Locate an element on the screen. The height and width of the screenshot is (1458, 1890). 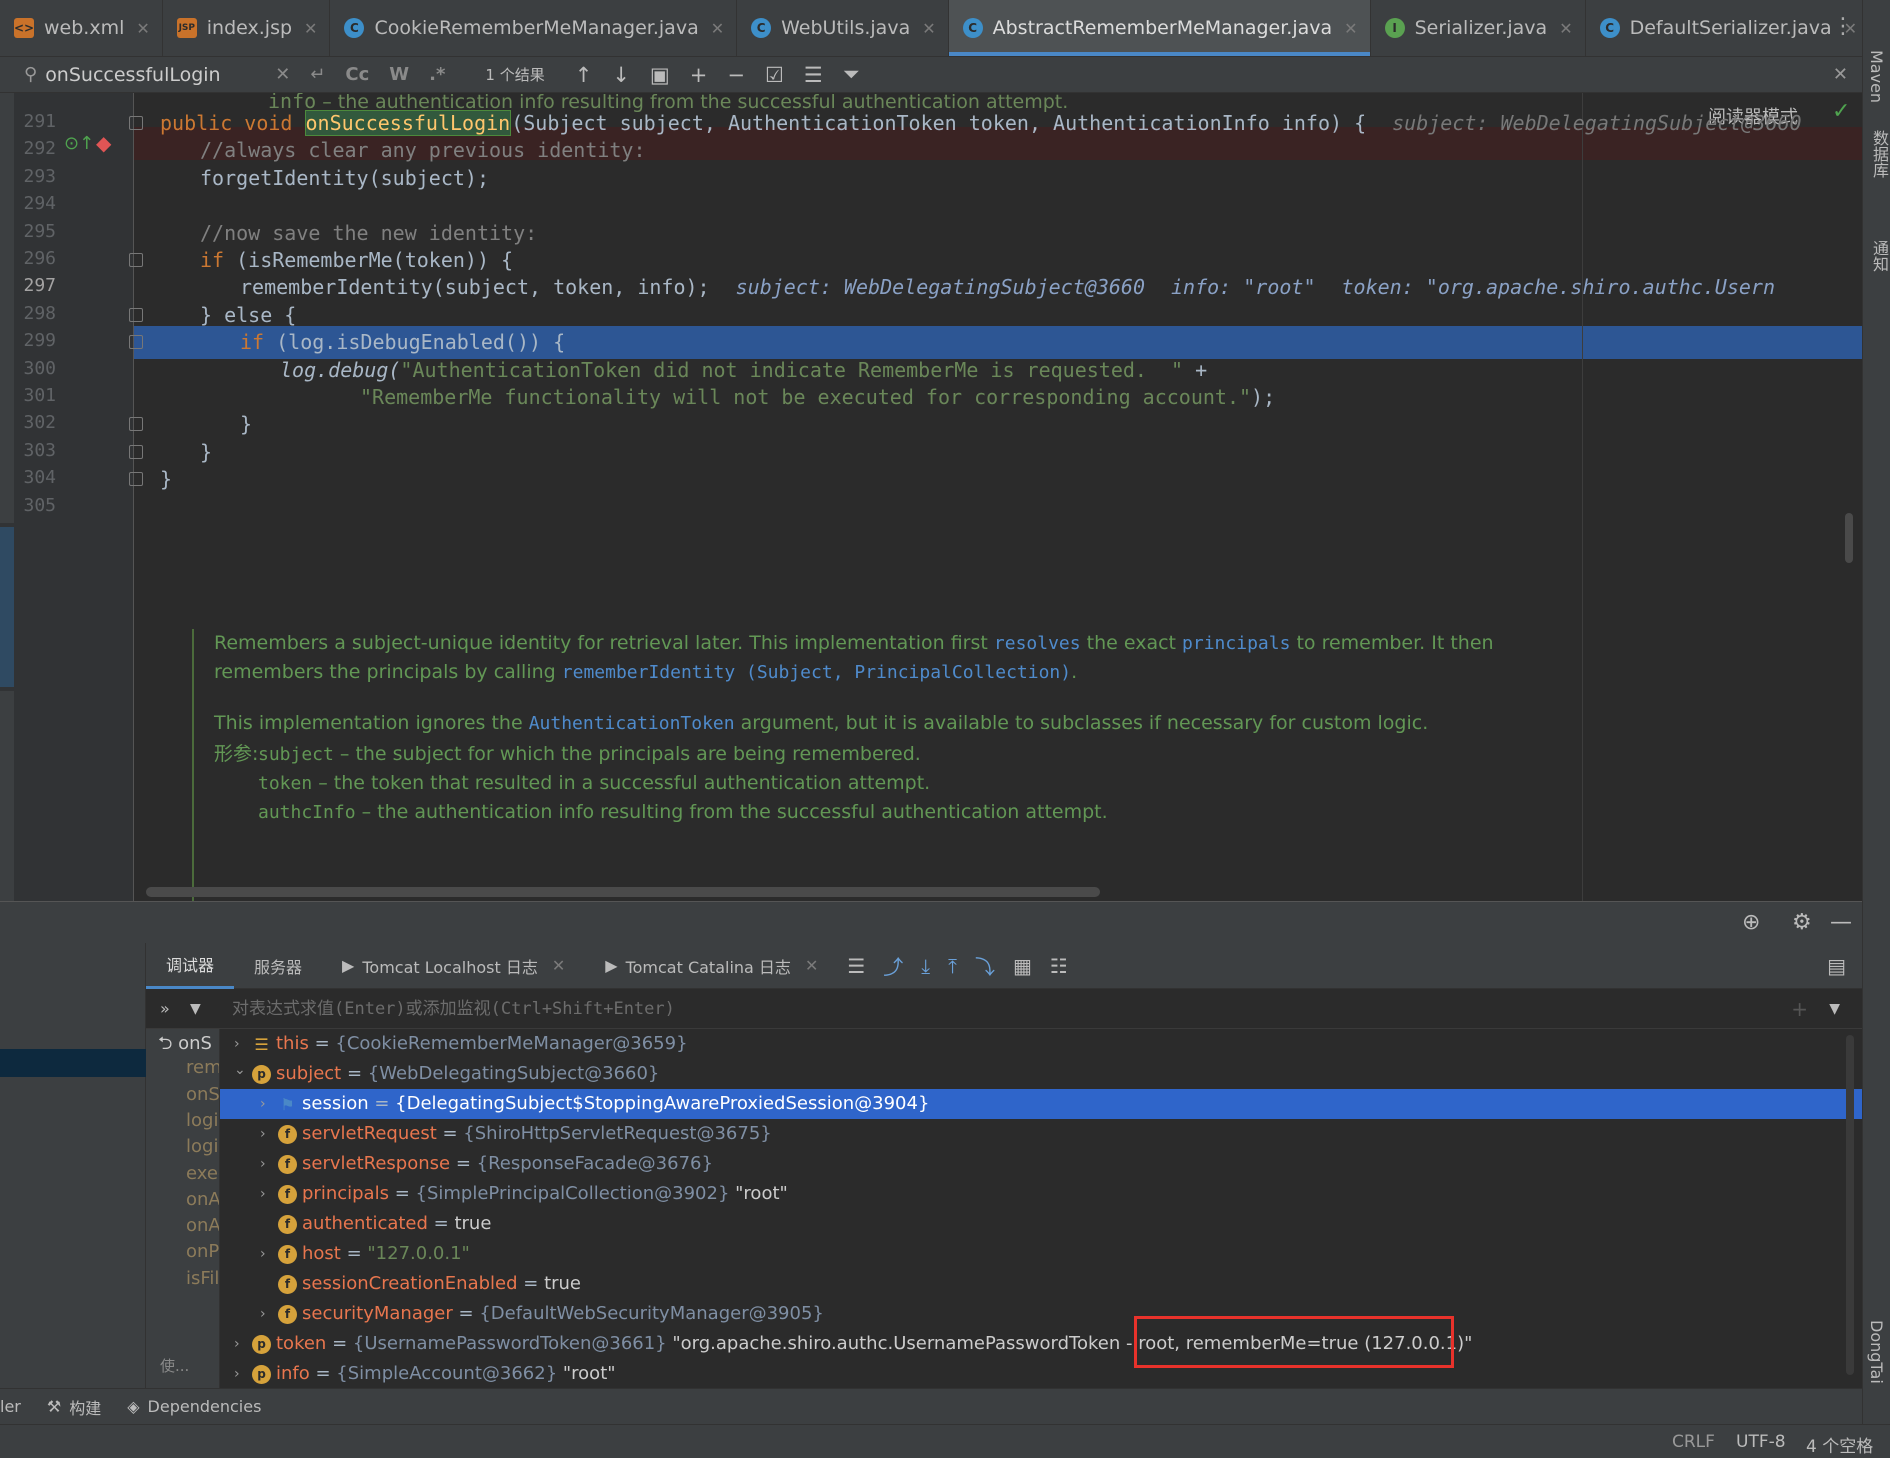
line-number: 294 is located at coordinates (35, 203).